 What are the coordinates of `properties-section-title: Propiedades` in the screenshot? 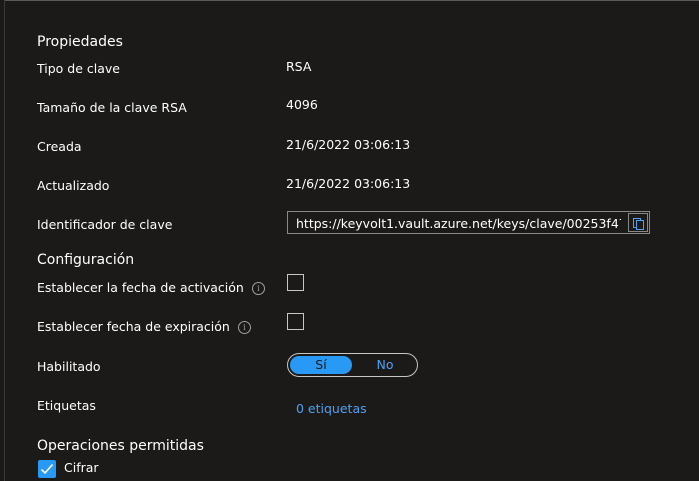 It's located at (80, 42).